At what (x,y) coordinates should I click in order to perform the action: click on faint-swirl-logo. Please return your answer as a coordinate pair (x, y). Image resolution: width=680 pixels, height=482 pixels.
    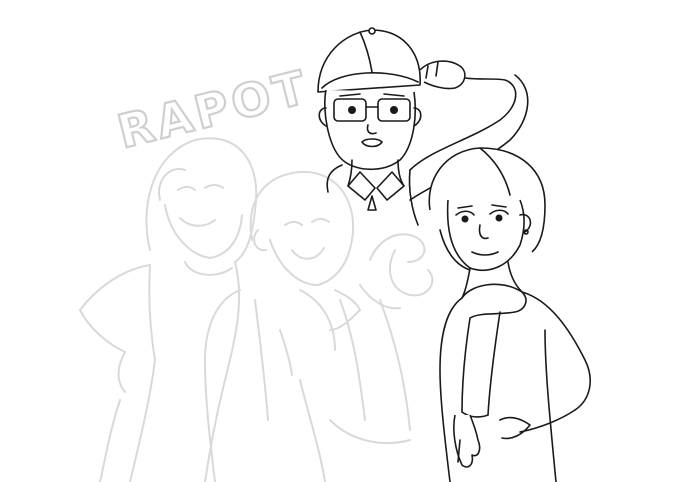
    Looking at the image, I should click on (396, 271).